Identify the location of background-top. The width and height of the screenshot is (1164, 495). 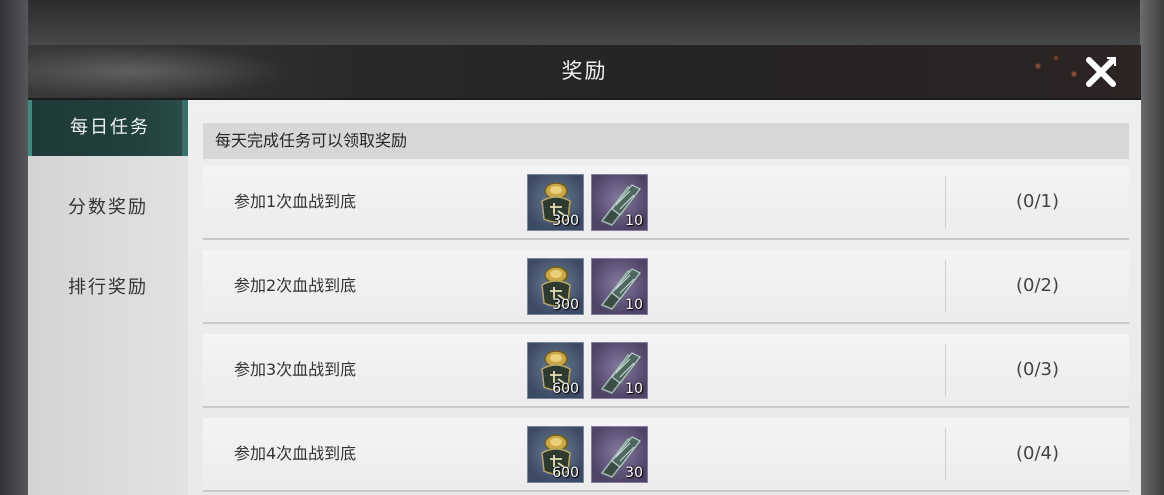
(582, 22).